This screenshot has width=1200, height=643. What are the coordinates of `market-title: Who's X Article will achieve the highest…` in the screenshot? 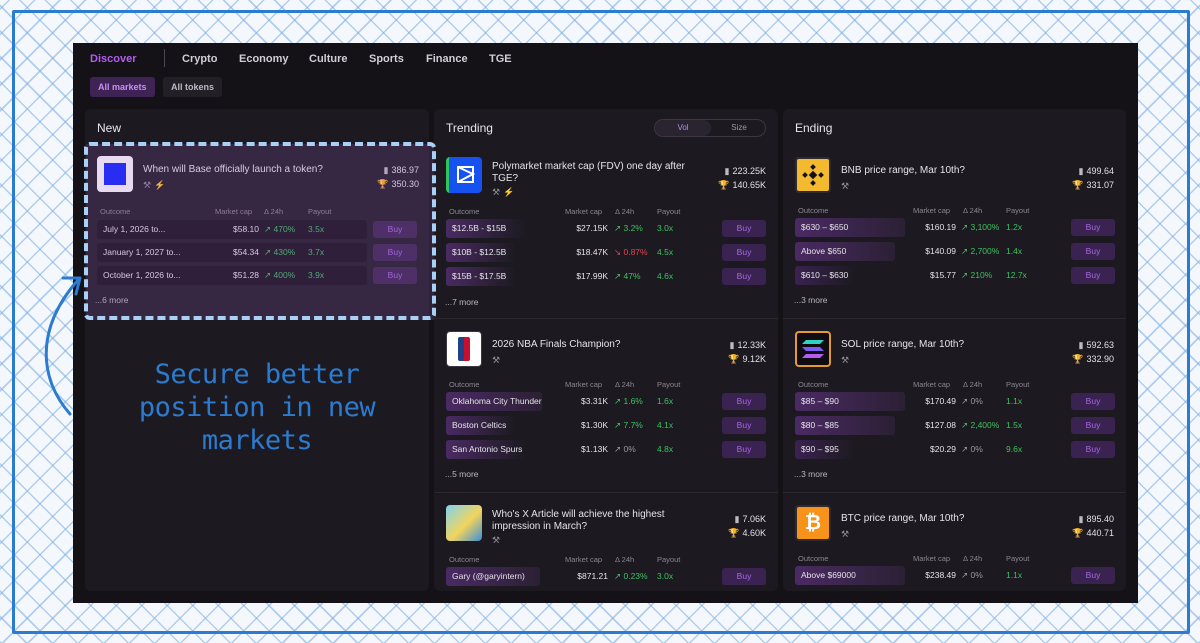 It's located at (597, 521).